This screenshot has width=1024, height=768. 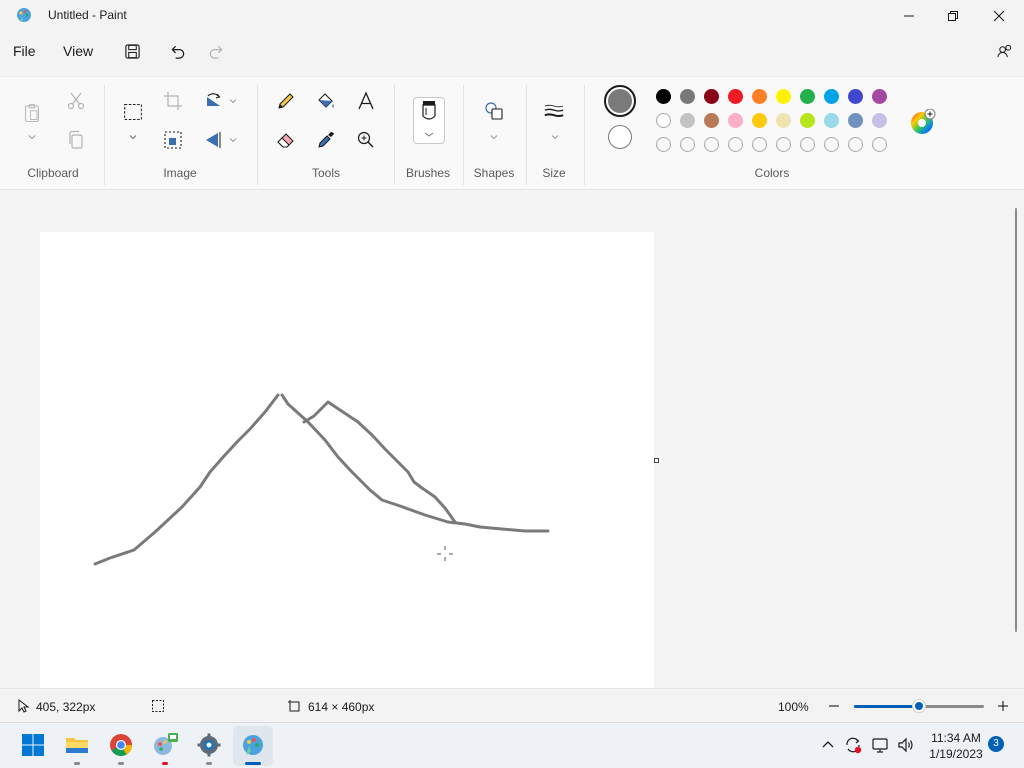 What do you see at coordinates (286, 101) in the screenshot?
I see `pencil-tool` at bounding box center [286, 101].